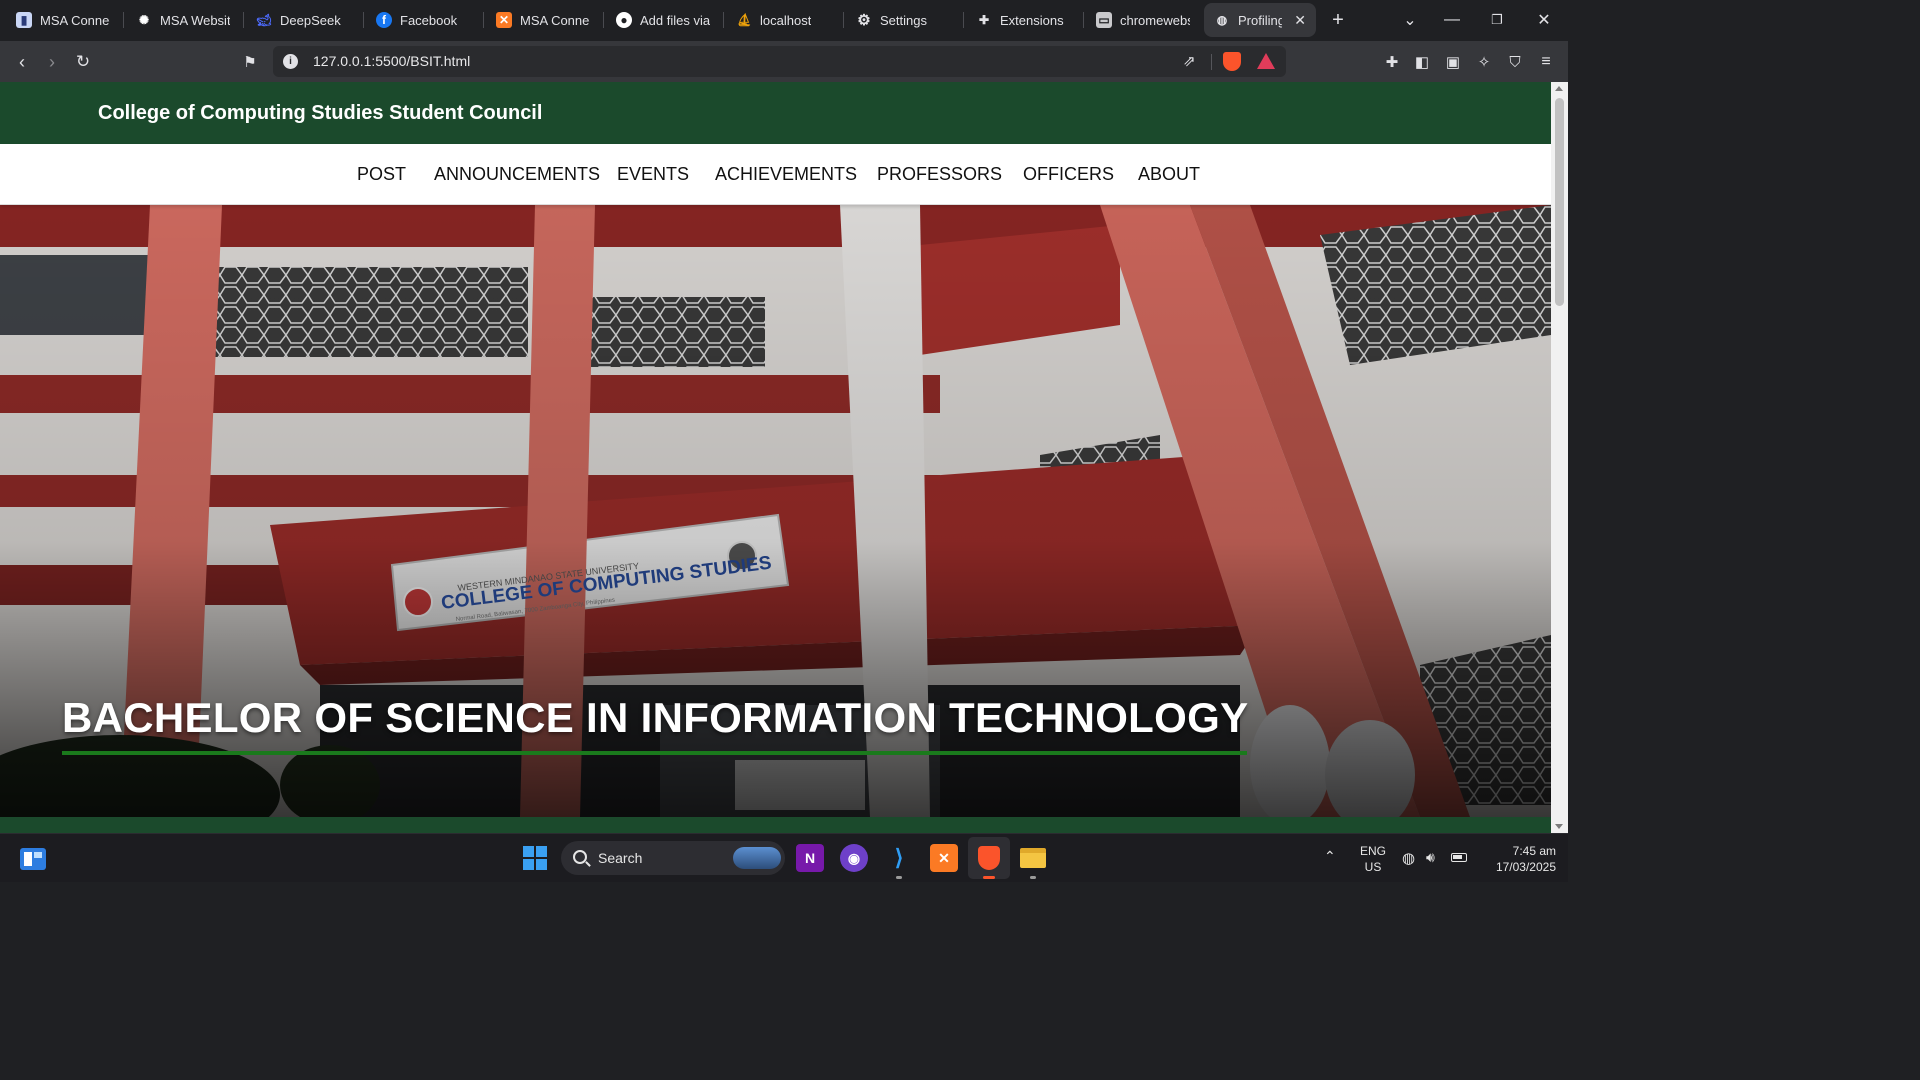 This screenshot has width=1920, height=1080. I want to click on brave-browser-icon, so click(989, 858).